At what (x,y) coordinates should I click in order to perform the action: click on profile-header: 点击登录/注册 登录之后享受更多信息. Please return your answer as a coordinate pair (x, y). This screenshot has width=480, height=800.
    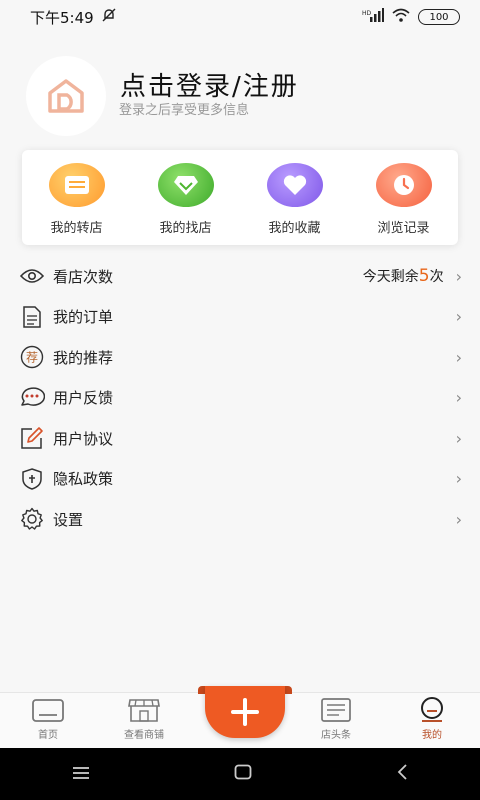
    Looking at the image, I should click on (240, 91).